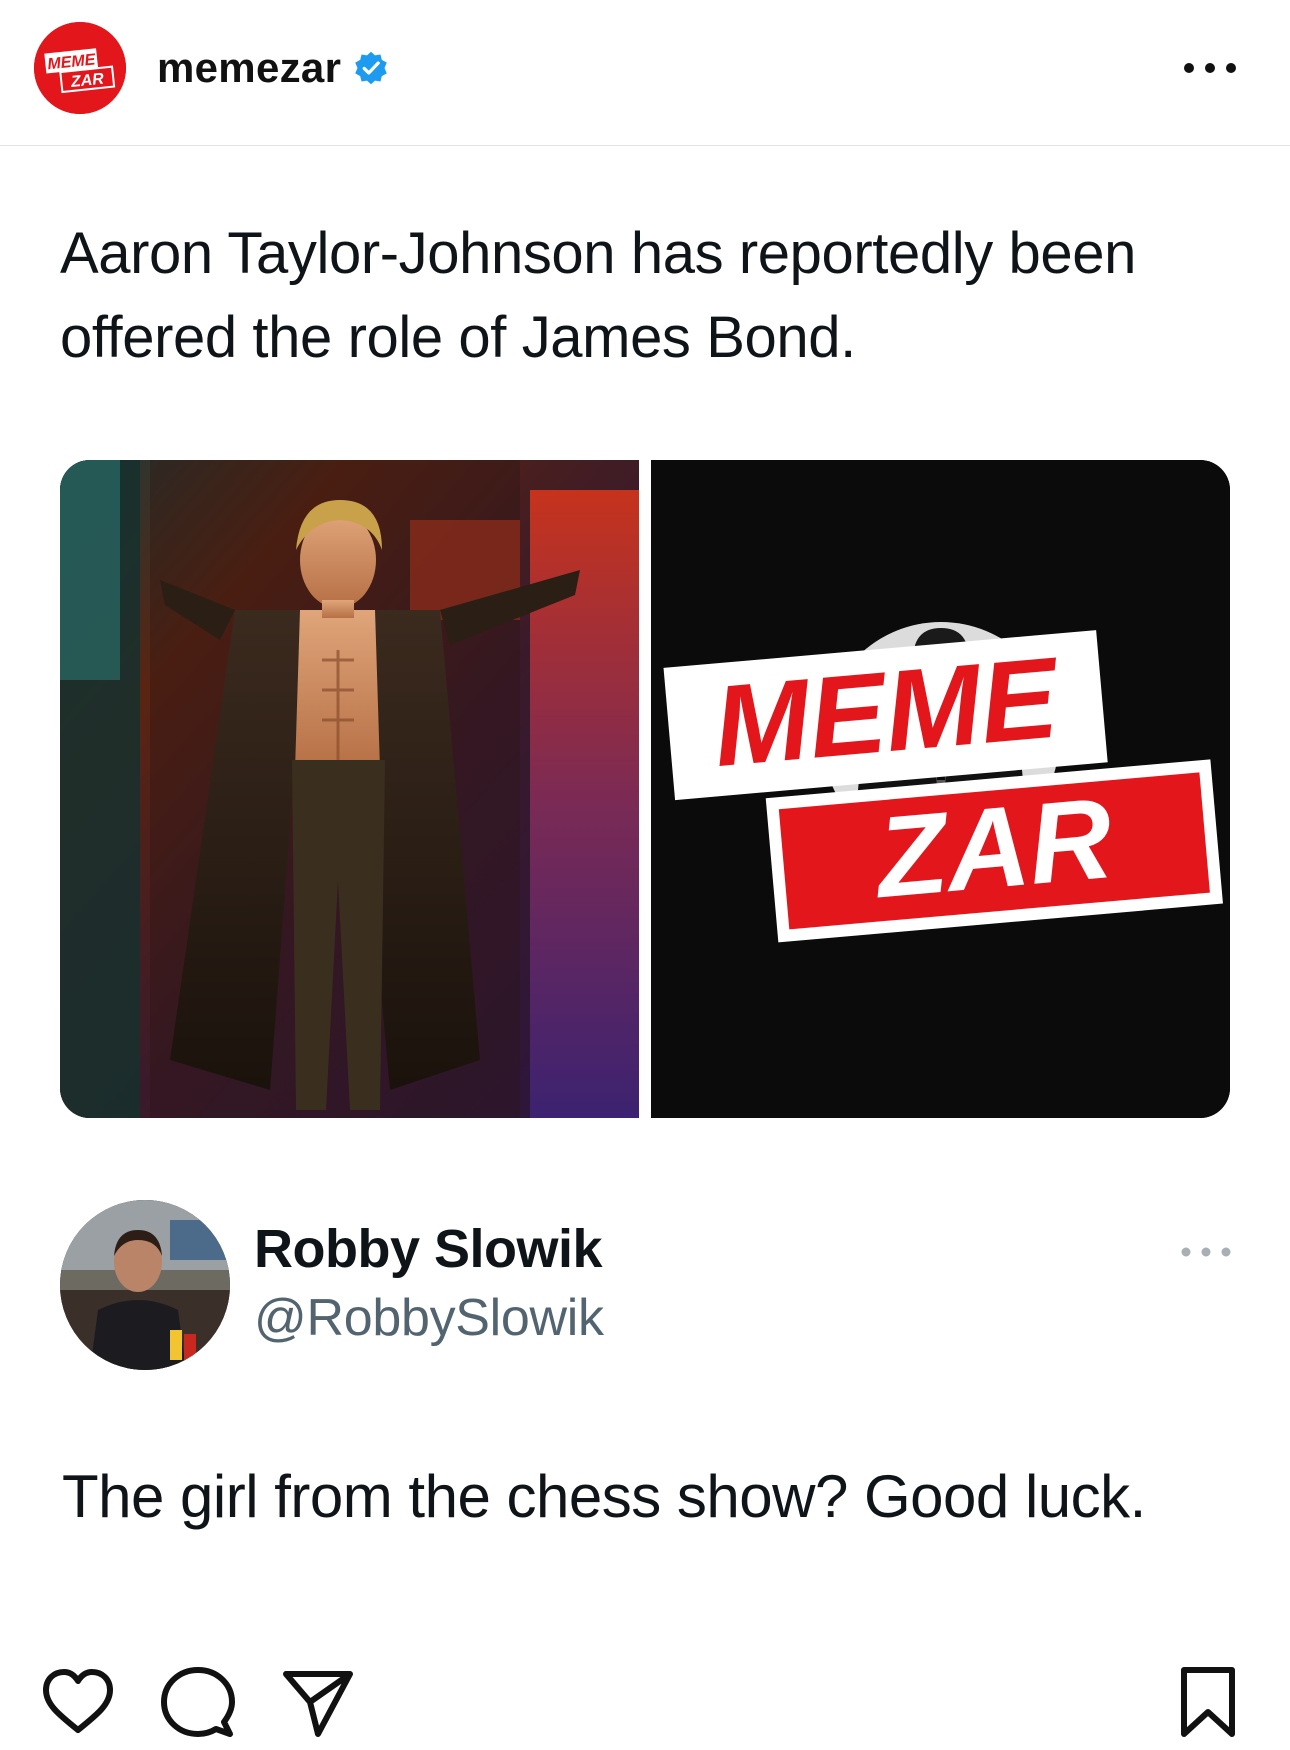 The height and width of the screenshot is (1750, 1290). Describe the element at coordinates (371, 68) in the screenshot. I see `verified-badge-icon` at that location.